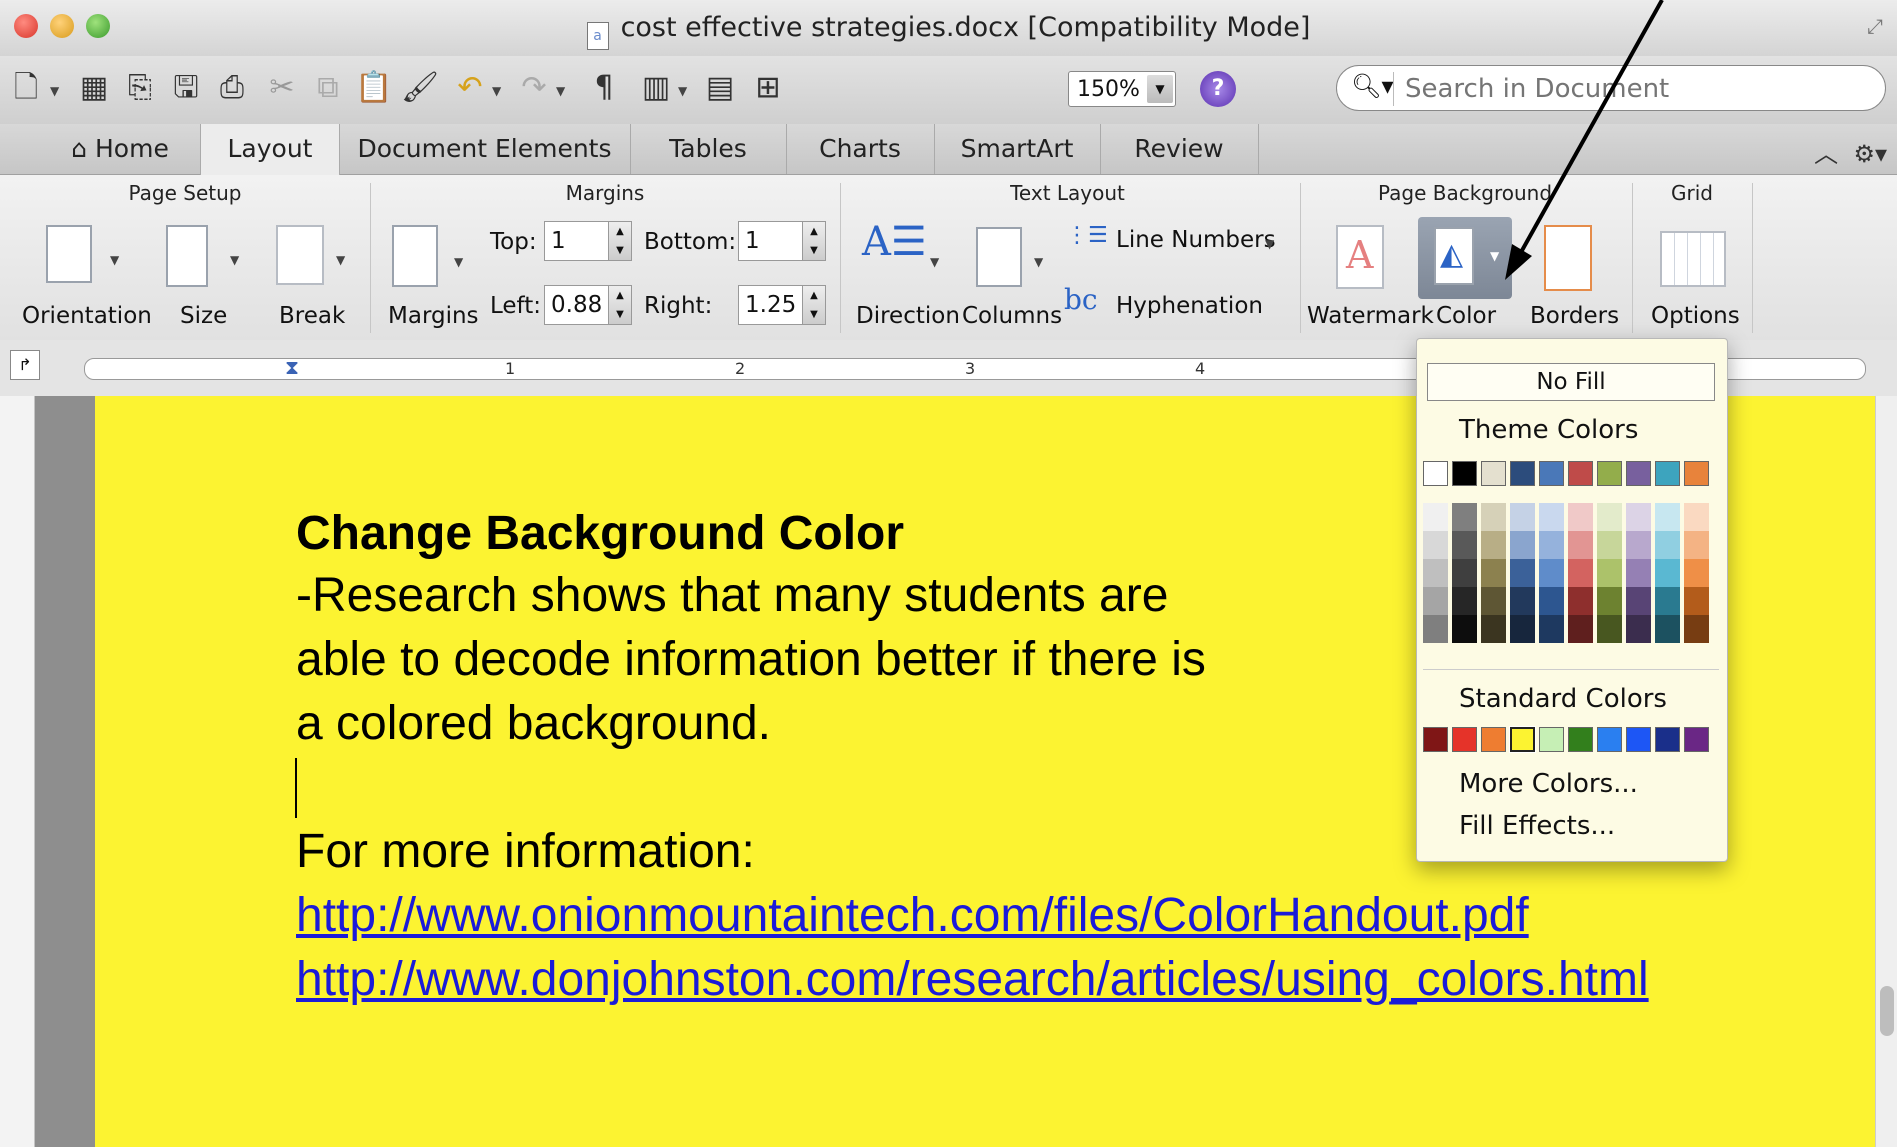  I want to click on bottom-margin-field: 1 ▲ ▼, so click(782, 241).